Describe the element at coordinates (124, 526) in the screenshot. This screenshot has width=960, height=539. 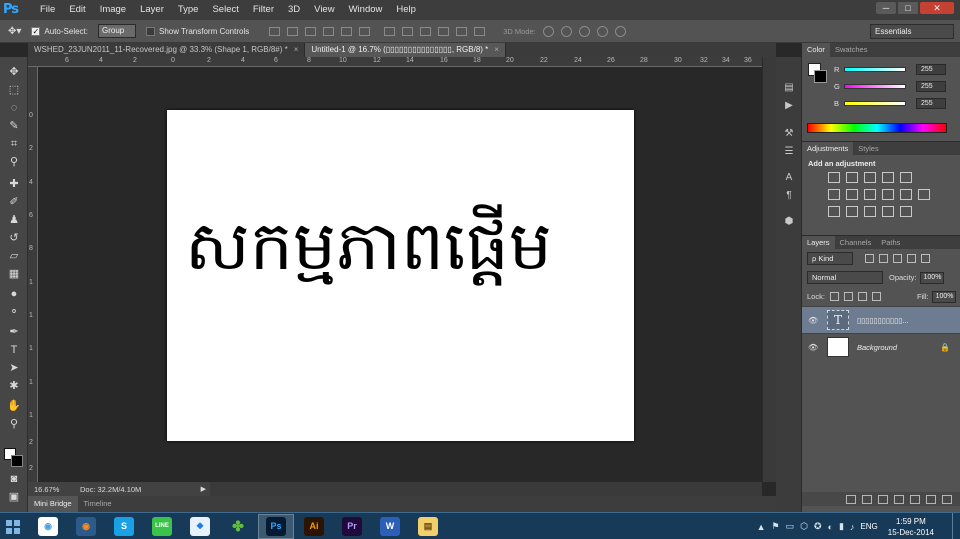
I see `taskbar-skype: S` at that location.